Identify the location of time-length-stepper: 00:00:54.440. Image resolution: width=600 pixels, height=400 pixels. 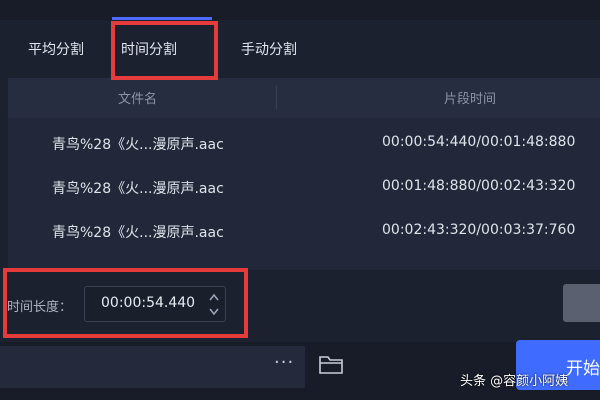
(155, 304).